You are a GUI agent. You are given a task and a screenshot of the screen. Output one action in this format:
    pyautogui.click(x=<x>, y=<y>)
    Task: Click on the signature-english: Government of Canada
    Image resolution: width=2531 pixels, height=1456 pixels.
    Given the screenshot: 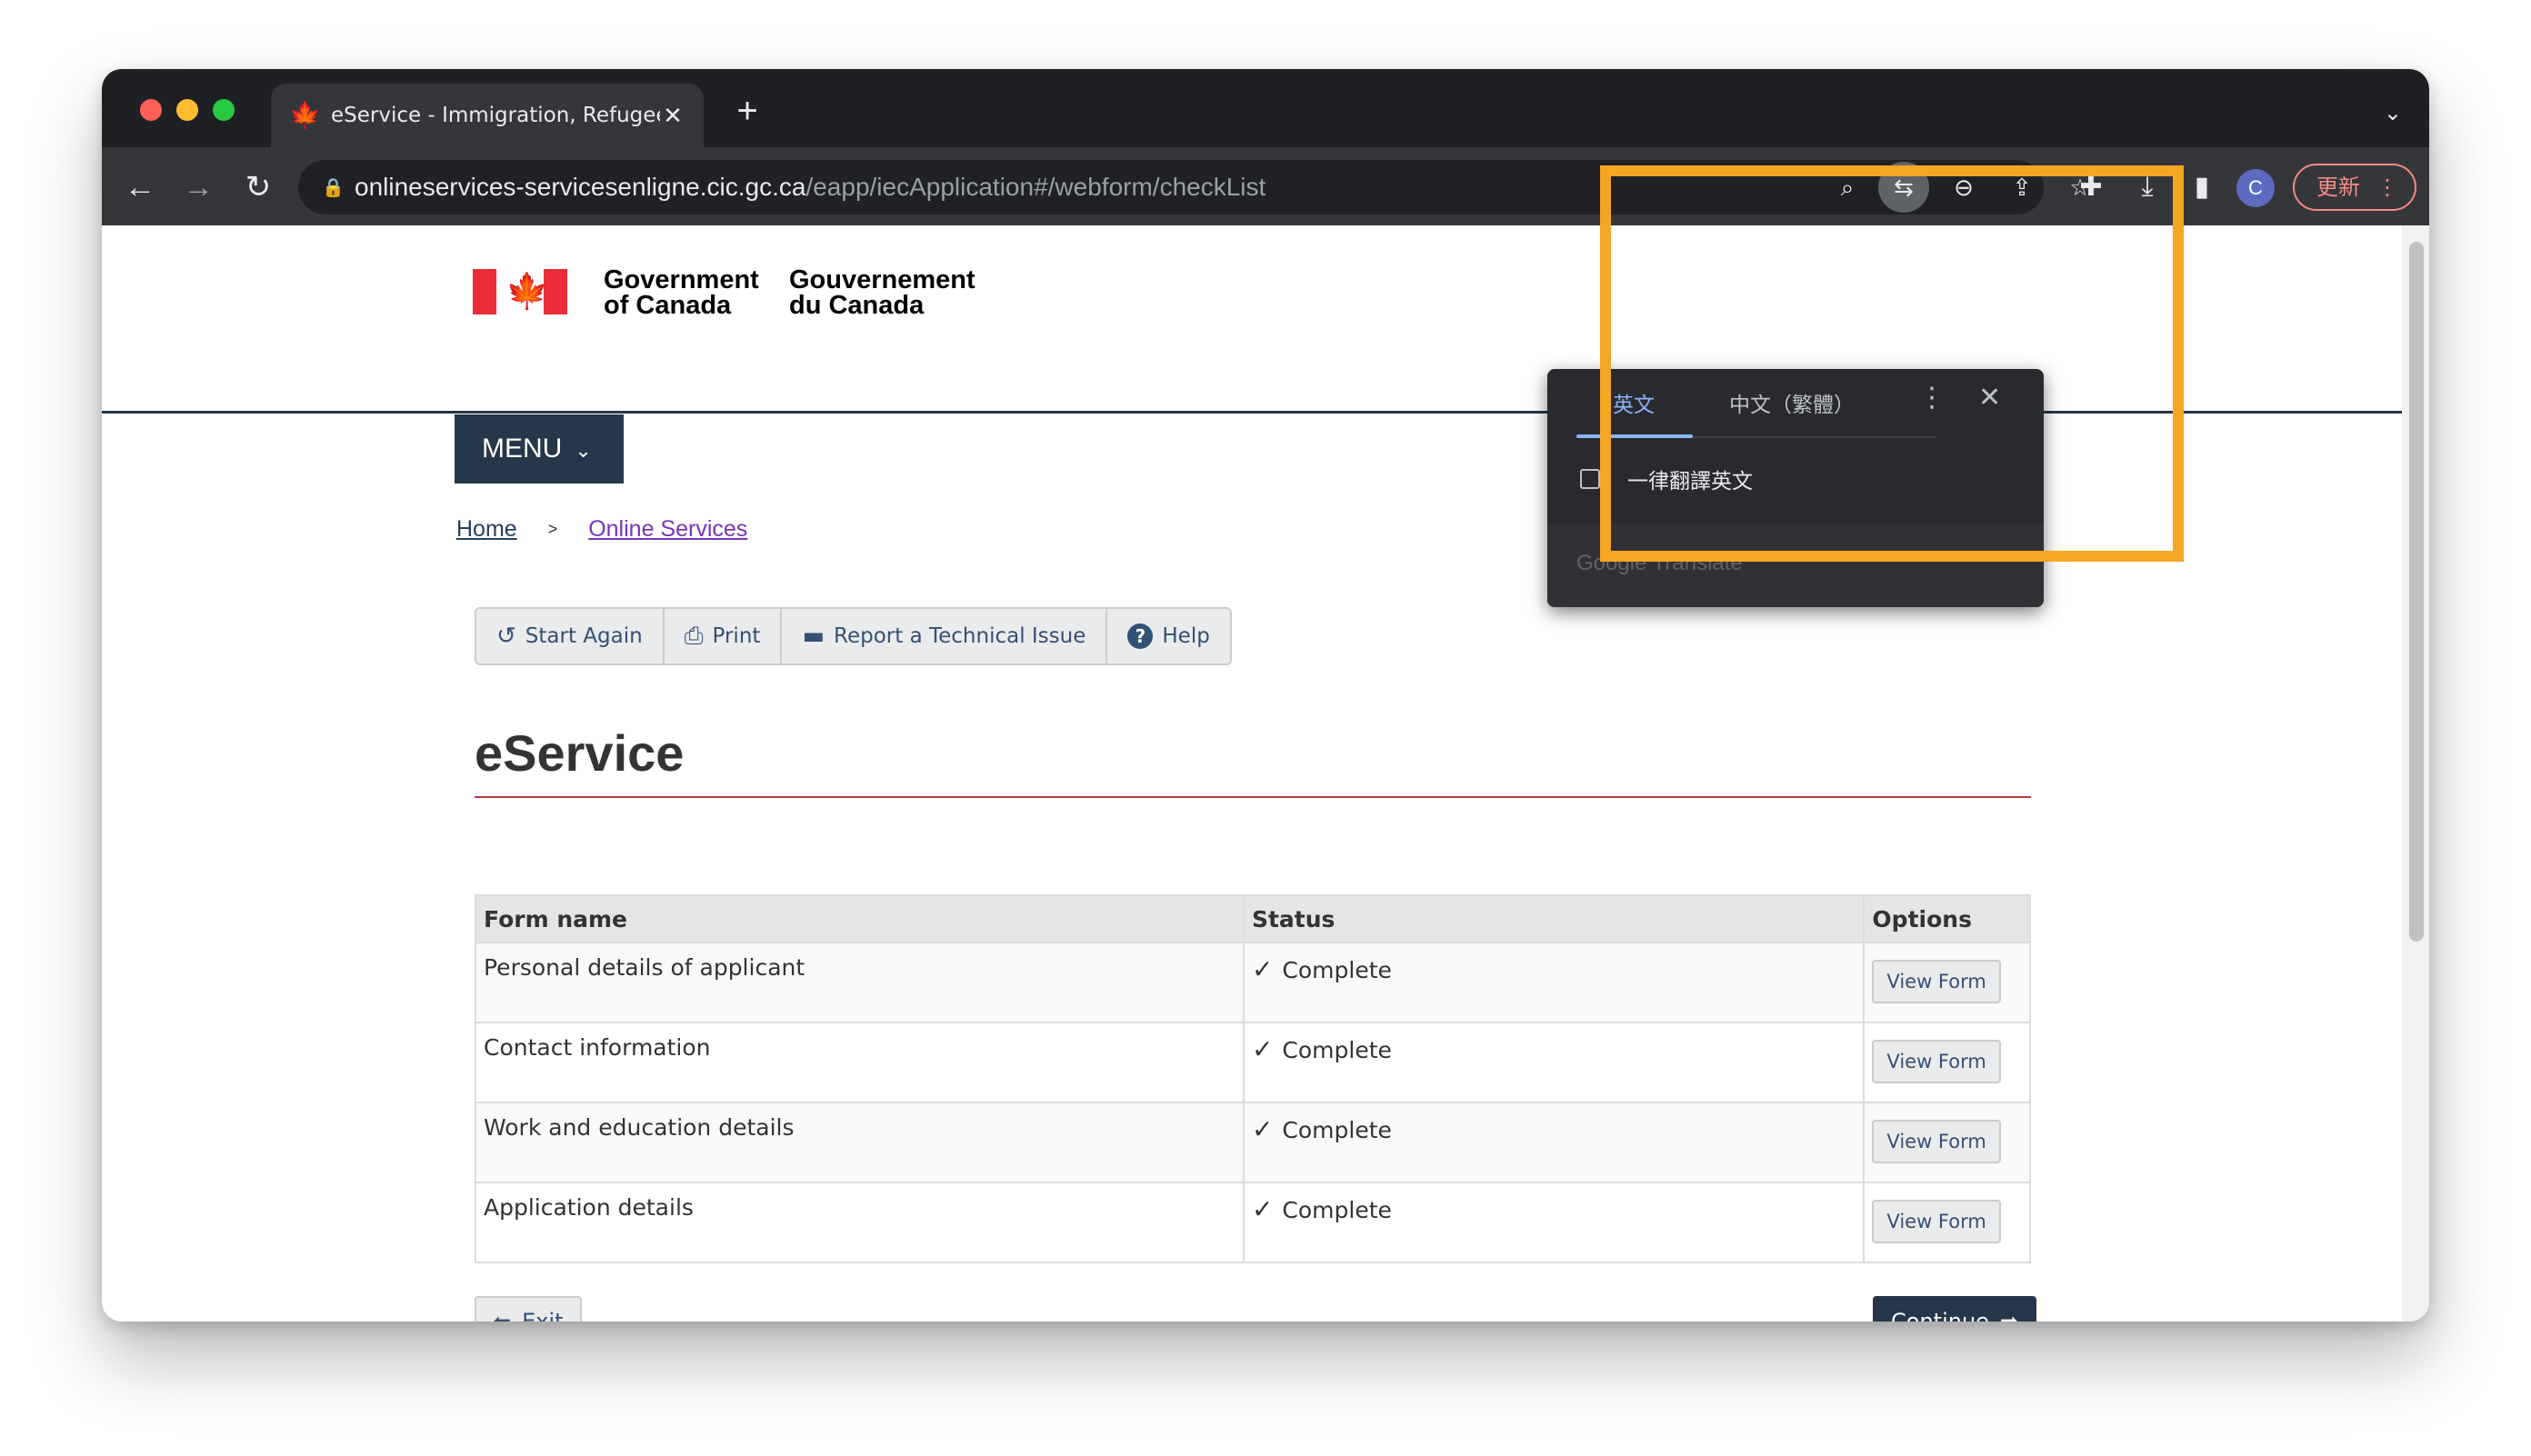 What is the action you would take?
    pyautogui.click(x=682, y=293)
    